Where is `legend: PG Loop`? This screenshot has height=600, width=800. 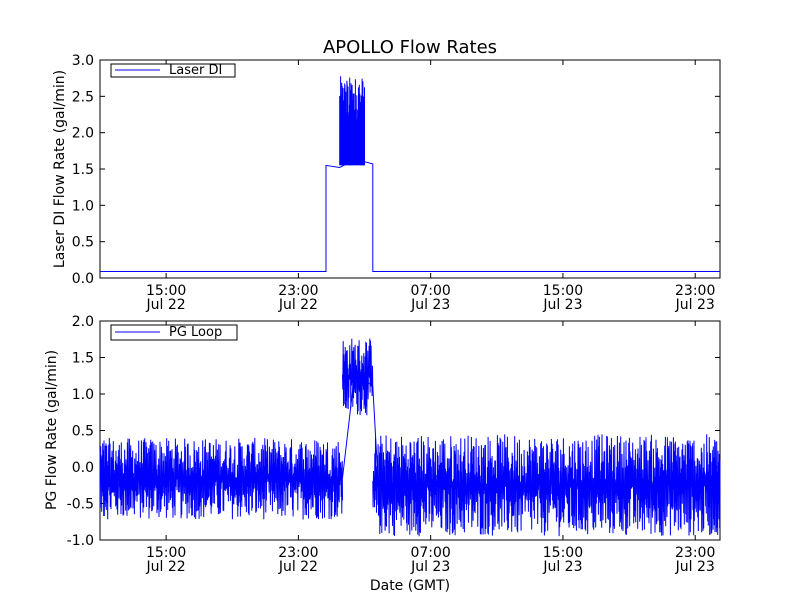
legend: PG Loop is located at coordinates (174, 332).